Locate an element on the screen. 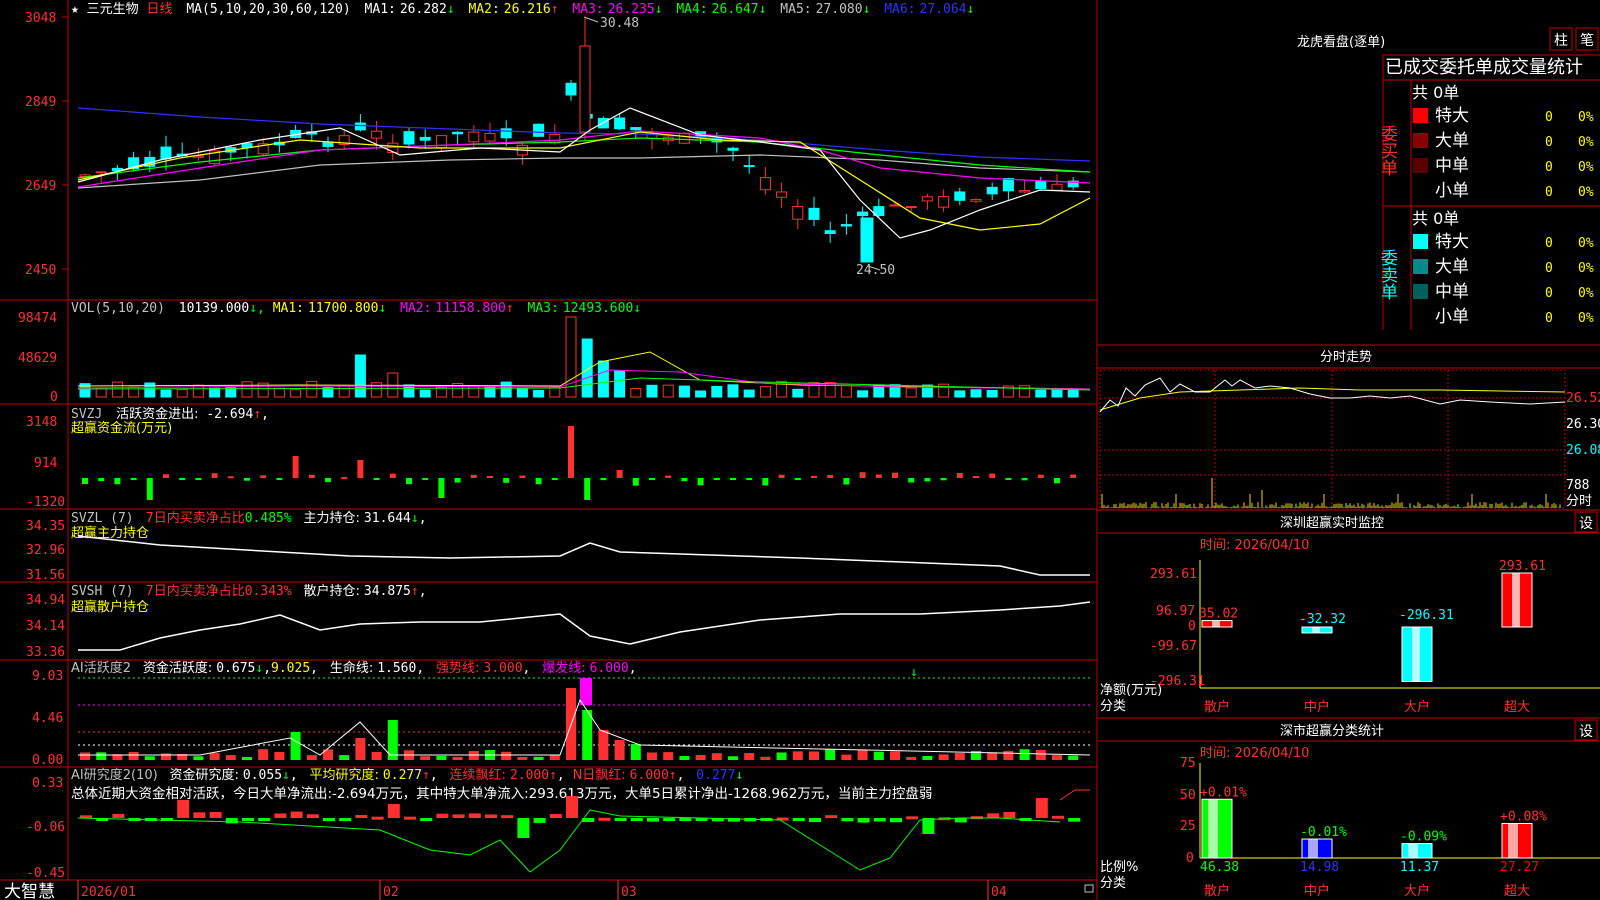 The width and height of the screenshot is (1600, 900). ai1-v2: 9.025 is located at coordinates (290, 668).